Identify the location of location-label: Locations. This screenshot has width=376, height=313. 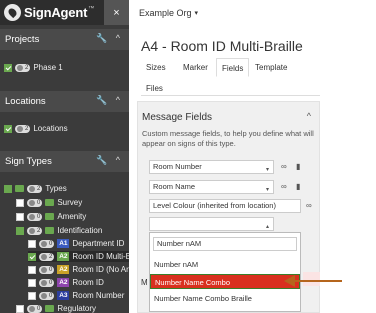
(50, 128).